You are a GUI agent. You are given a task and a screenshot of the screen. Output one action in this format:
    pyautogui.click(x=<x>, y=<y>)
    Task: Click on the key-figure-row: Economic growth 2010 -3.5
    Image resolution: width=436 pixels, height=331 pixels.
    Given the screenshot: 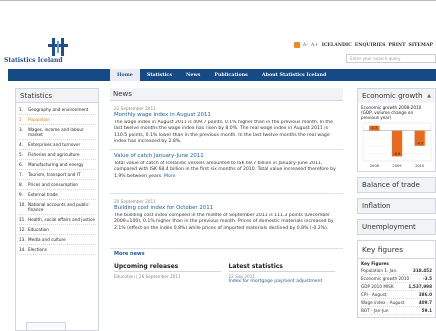 What is the action you would take?
    pyautogui.click(x=396, y=279)
    